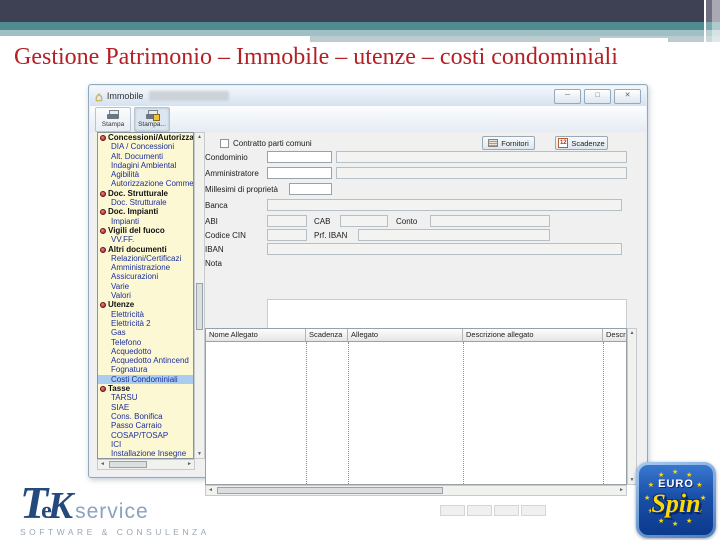 Image resolution: width=720 pixels, height=540 pixels. I want to click on fornitori-button: Fornitori, so click(508, 143).